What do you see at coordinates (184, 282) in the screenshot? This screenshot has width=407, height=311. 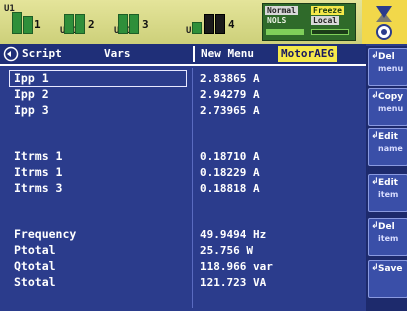 I see `table-row: Stotal 121.723 VA` at bounding box center [184, 282].